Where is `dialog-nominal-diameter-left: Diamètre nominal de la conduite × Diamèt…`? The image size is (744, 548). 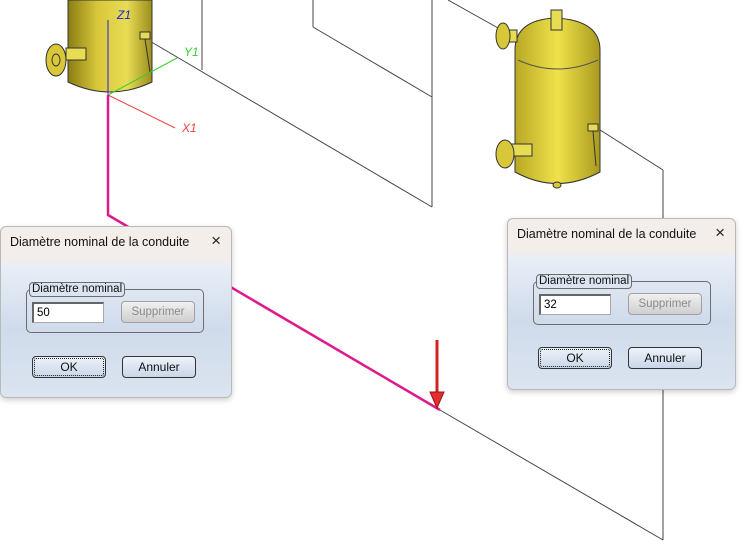
dialog-nominal-diameter-left: Diamètre nominal de la conduite × Diamèt… is located at coordinates (116, 312).